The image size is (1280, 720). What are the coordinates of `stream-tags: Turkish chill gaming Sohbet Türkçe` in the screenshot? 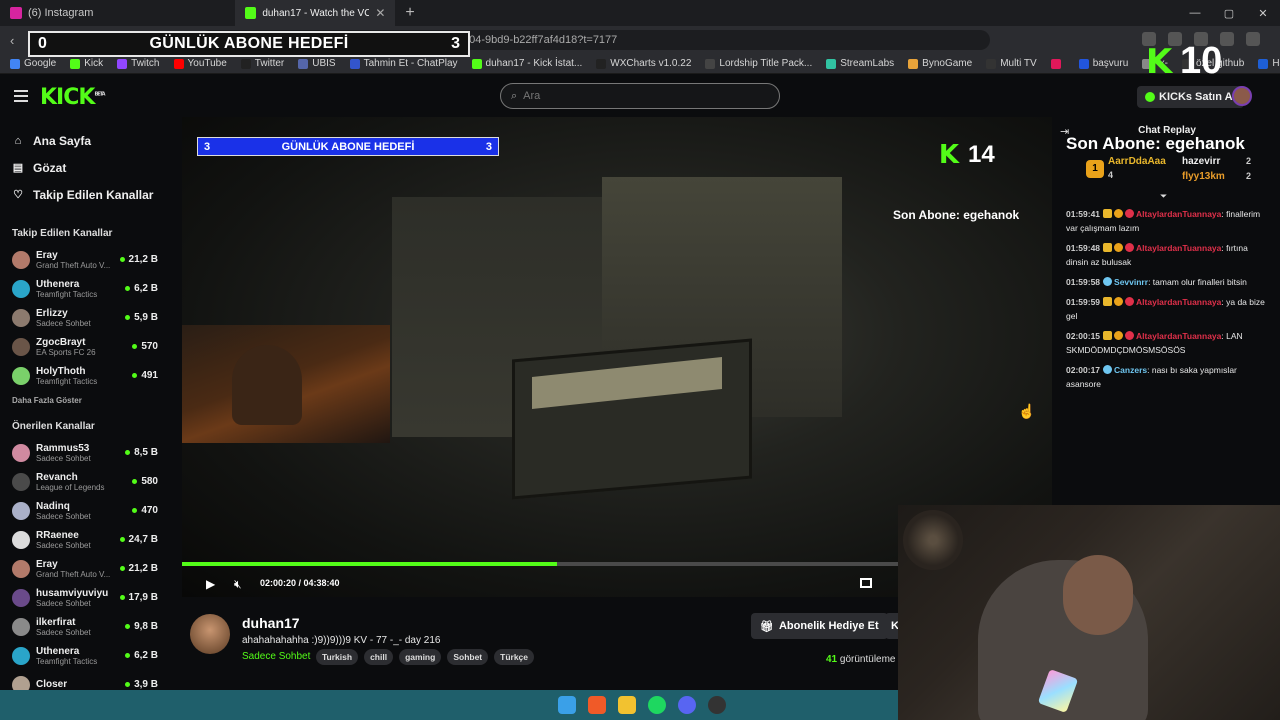 It's located at (425, 657).